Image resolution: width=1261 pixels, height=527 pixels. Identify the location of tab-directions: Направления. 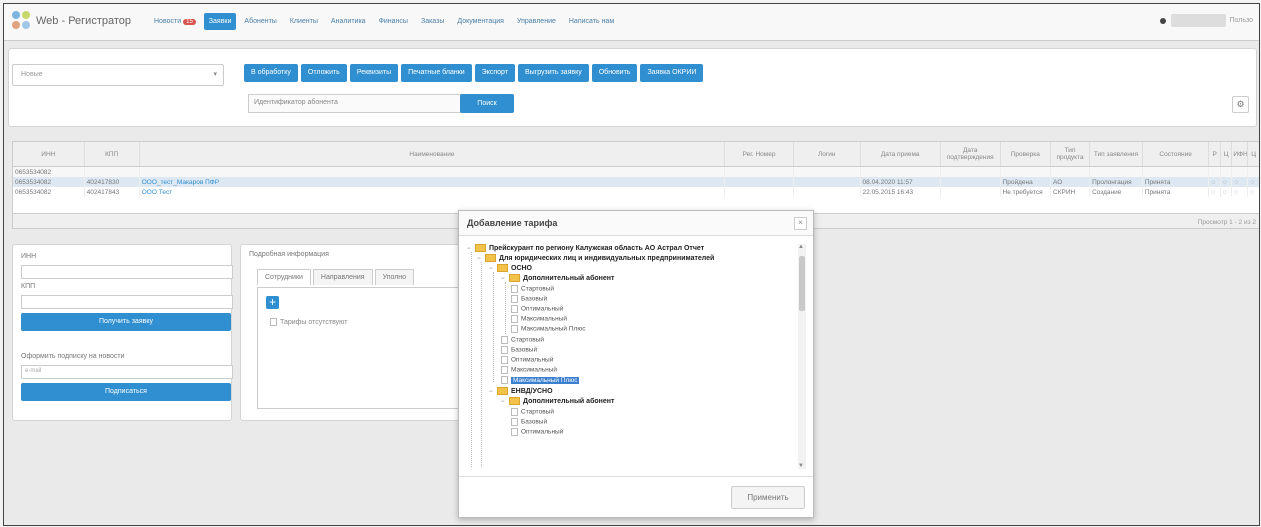
(342, 277).